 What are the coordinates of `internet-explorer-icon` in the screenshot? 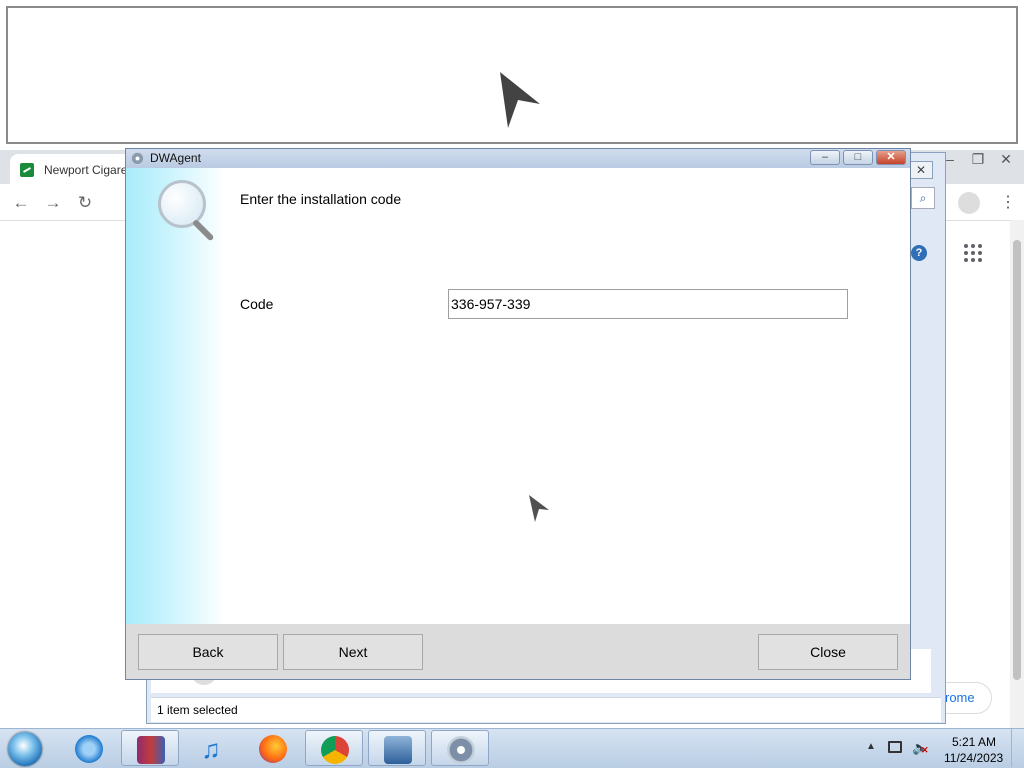 It's located at (89, 749).